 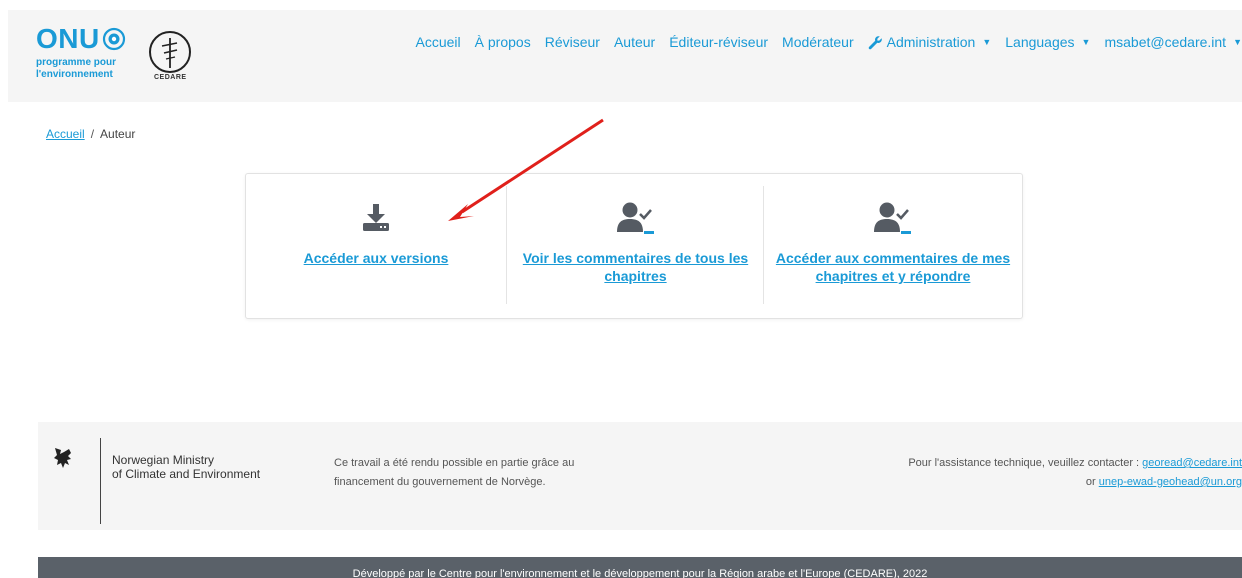 I want to click on footer-divider, so click(x=100, y=481).